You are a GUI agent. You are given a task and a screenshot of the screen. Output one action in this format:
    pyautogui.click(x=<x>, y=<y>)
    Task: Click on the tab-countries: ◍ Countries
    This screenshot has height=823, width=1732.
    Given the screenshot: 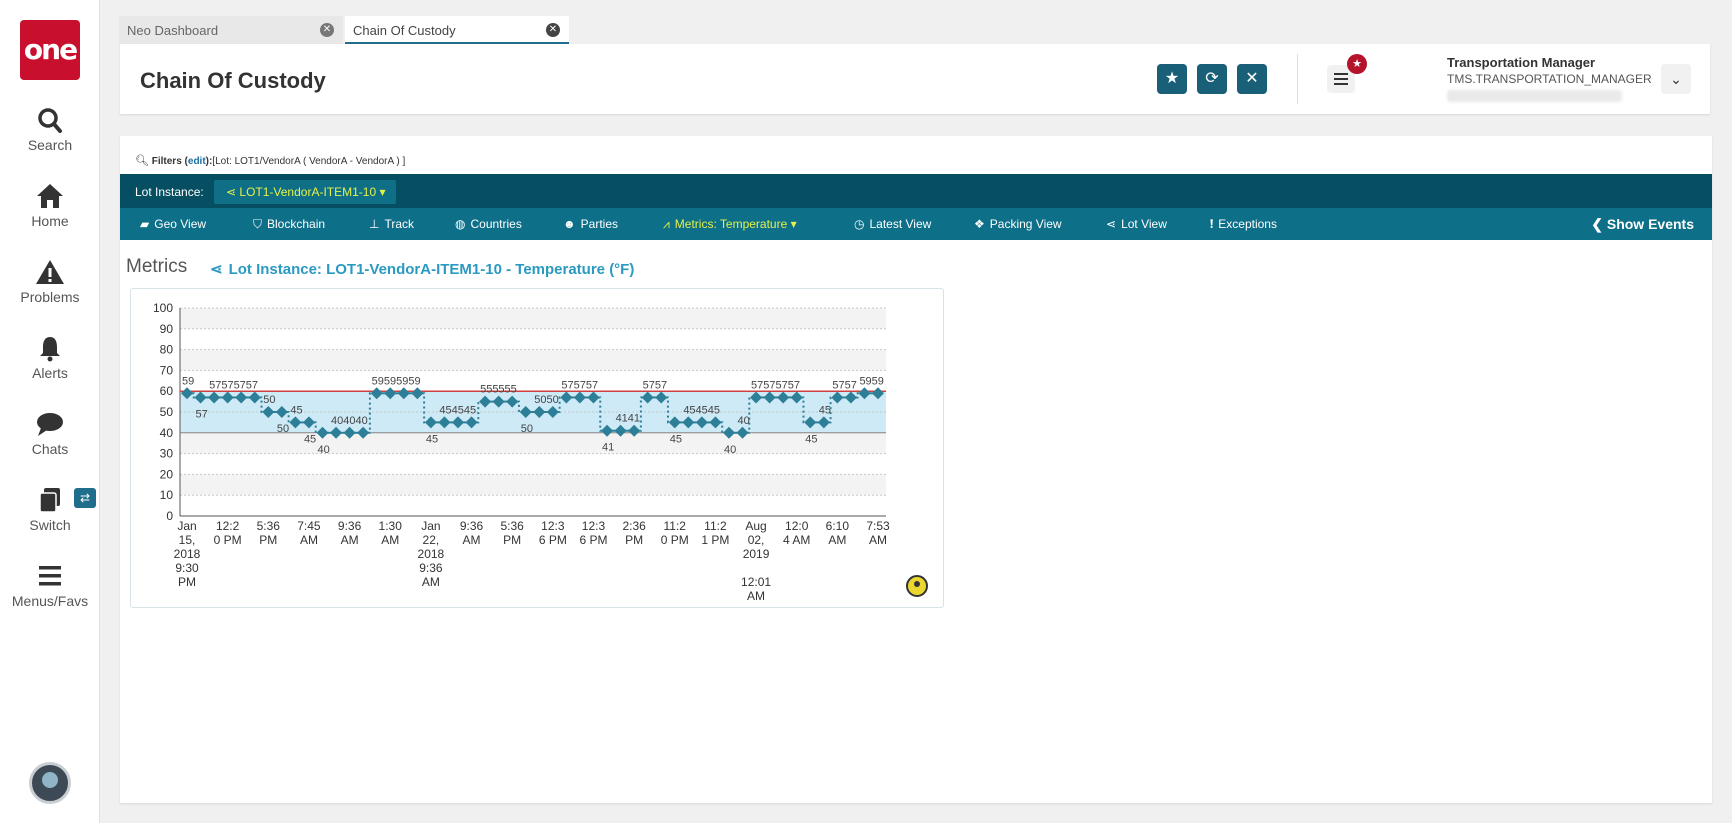 What is the action you would take?
    pyautogui.click(x=488, y=224)
    